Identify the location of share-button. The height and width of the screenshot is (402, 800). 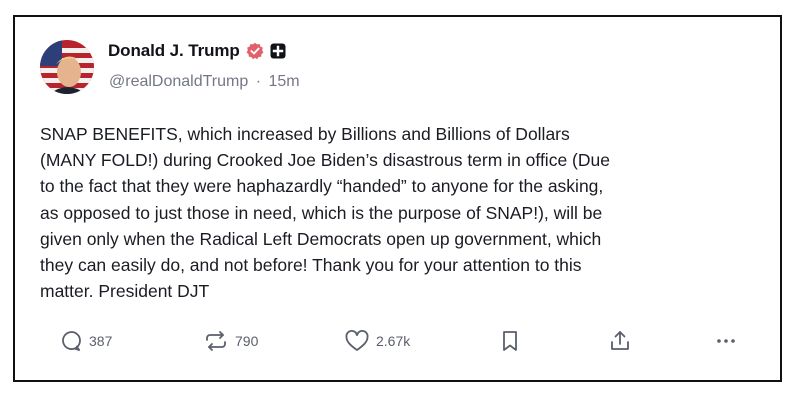
(620, 341).